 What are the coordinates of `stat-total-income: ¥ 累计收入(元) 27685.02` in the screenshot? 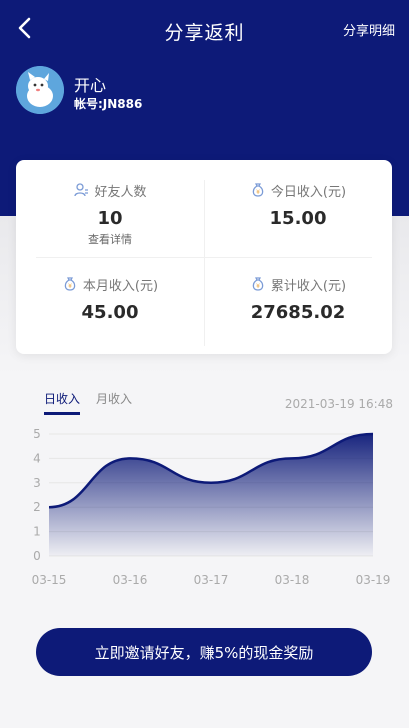 It's located at (298, 298).